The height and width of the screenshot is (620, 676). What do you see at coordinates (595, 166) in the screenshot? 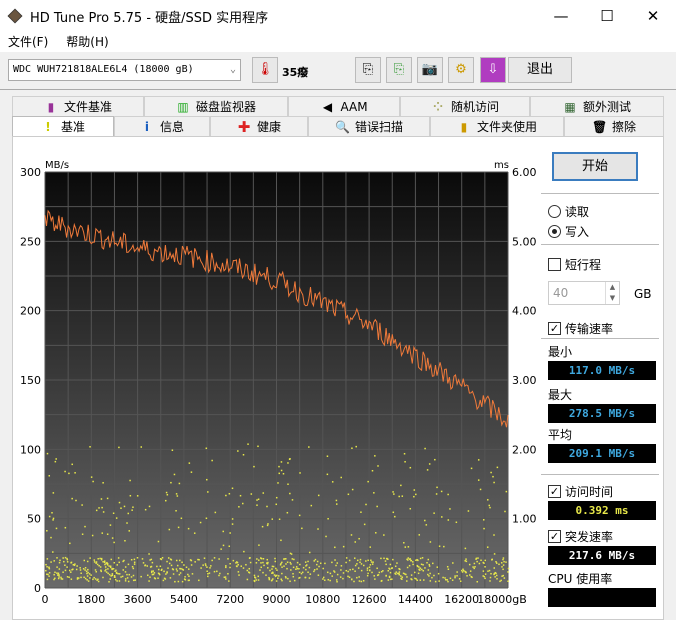
I see `start-button: 开始` at bounding box center [595, 166].